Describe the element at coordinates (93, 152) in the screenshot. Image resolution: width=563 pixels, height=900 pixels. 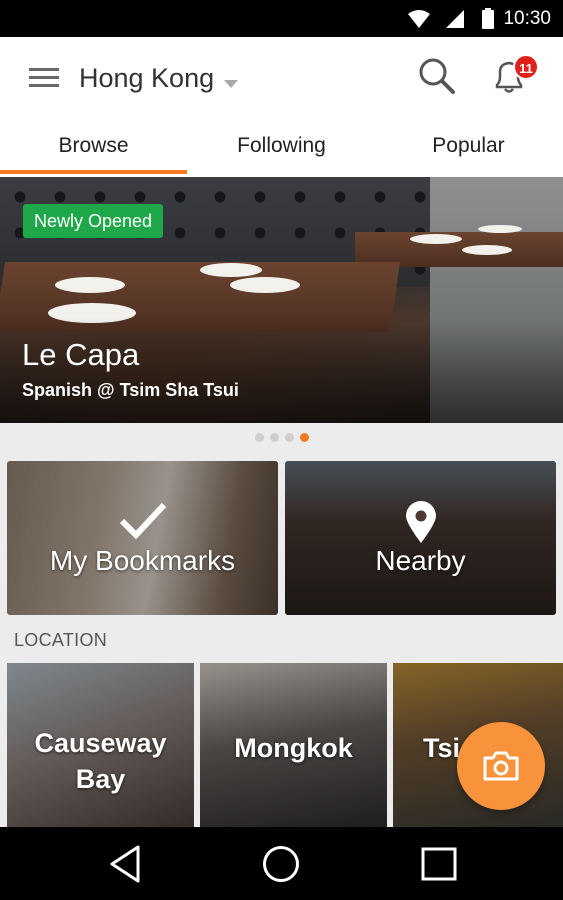
I see `tab-browse: Browse` at that location.